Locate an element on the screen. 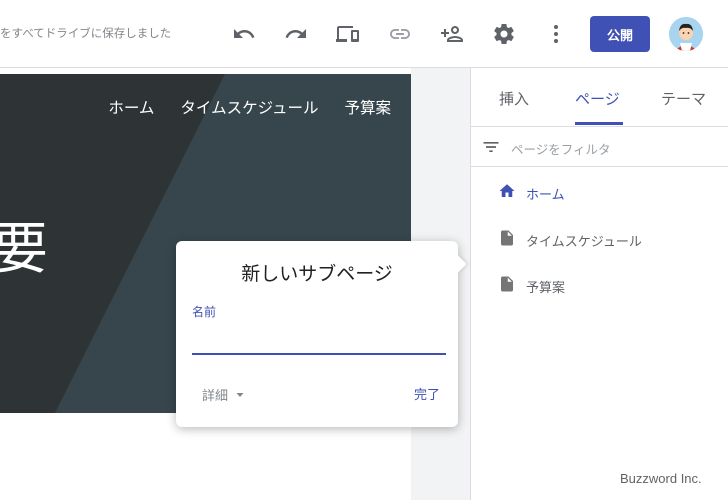 The image size is (728, 500). preview-devices-icon is located at coordinates (348, 34).